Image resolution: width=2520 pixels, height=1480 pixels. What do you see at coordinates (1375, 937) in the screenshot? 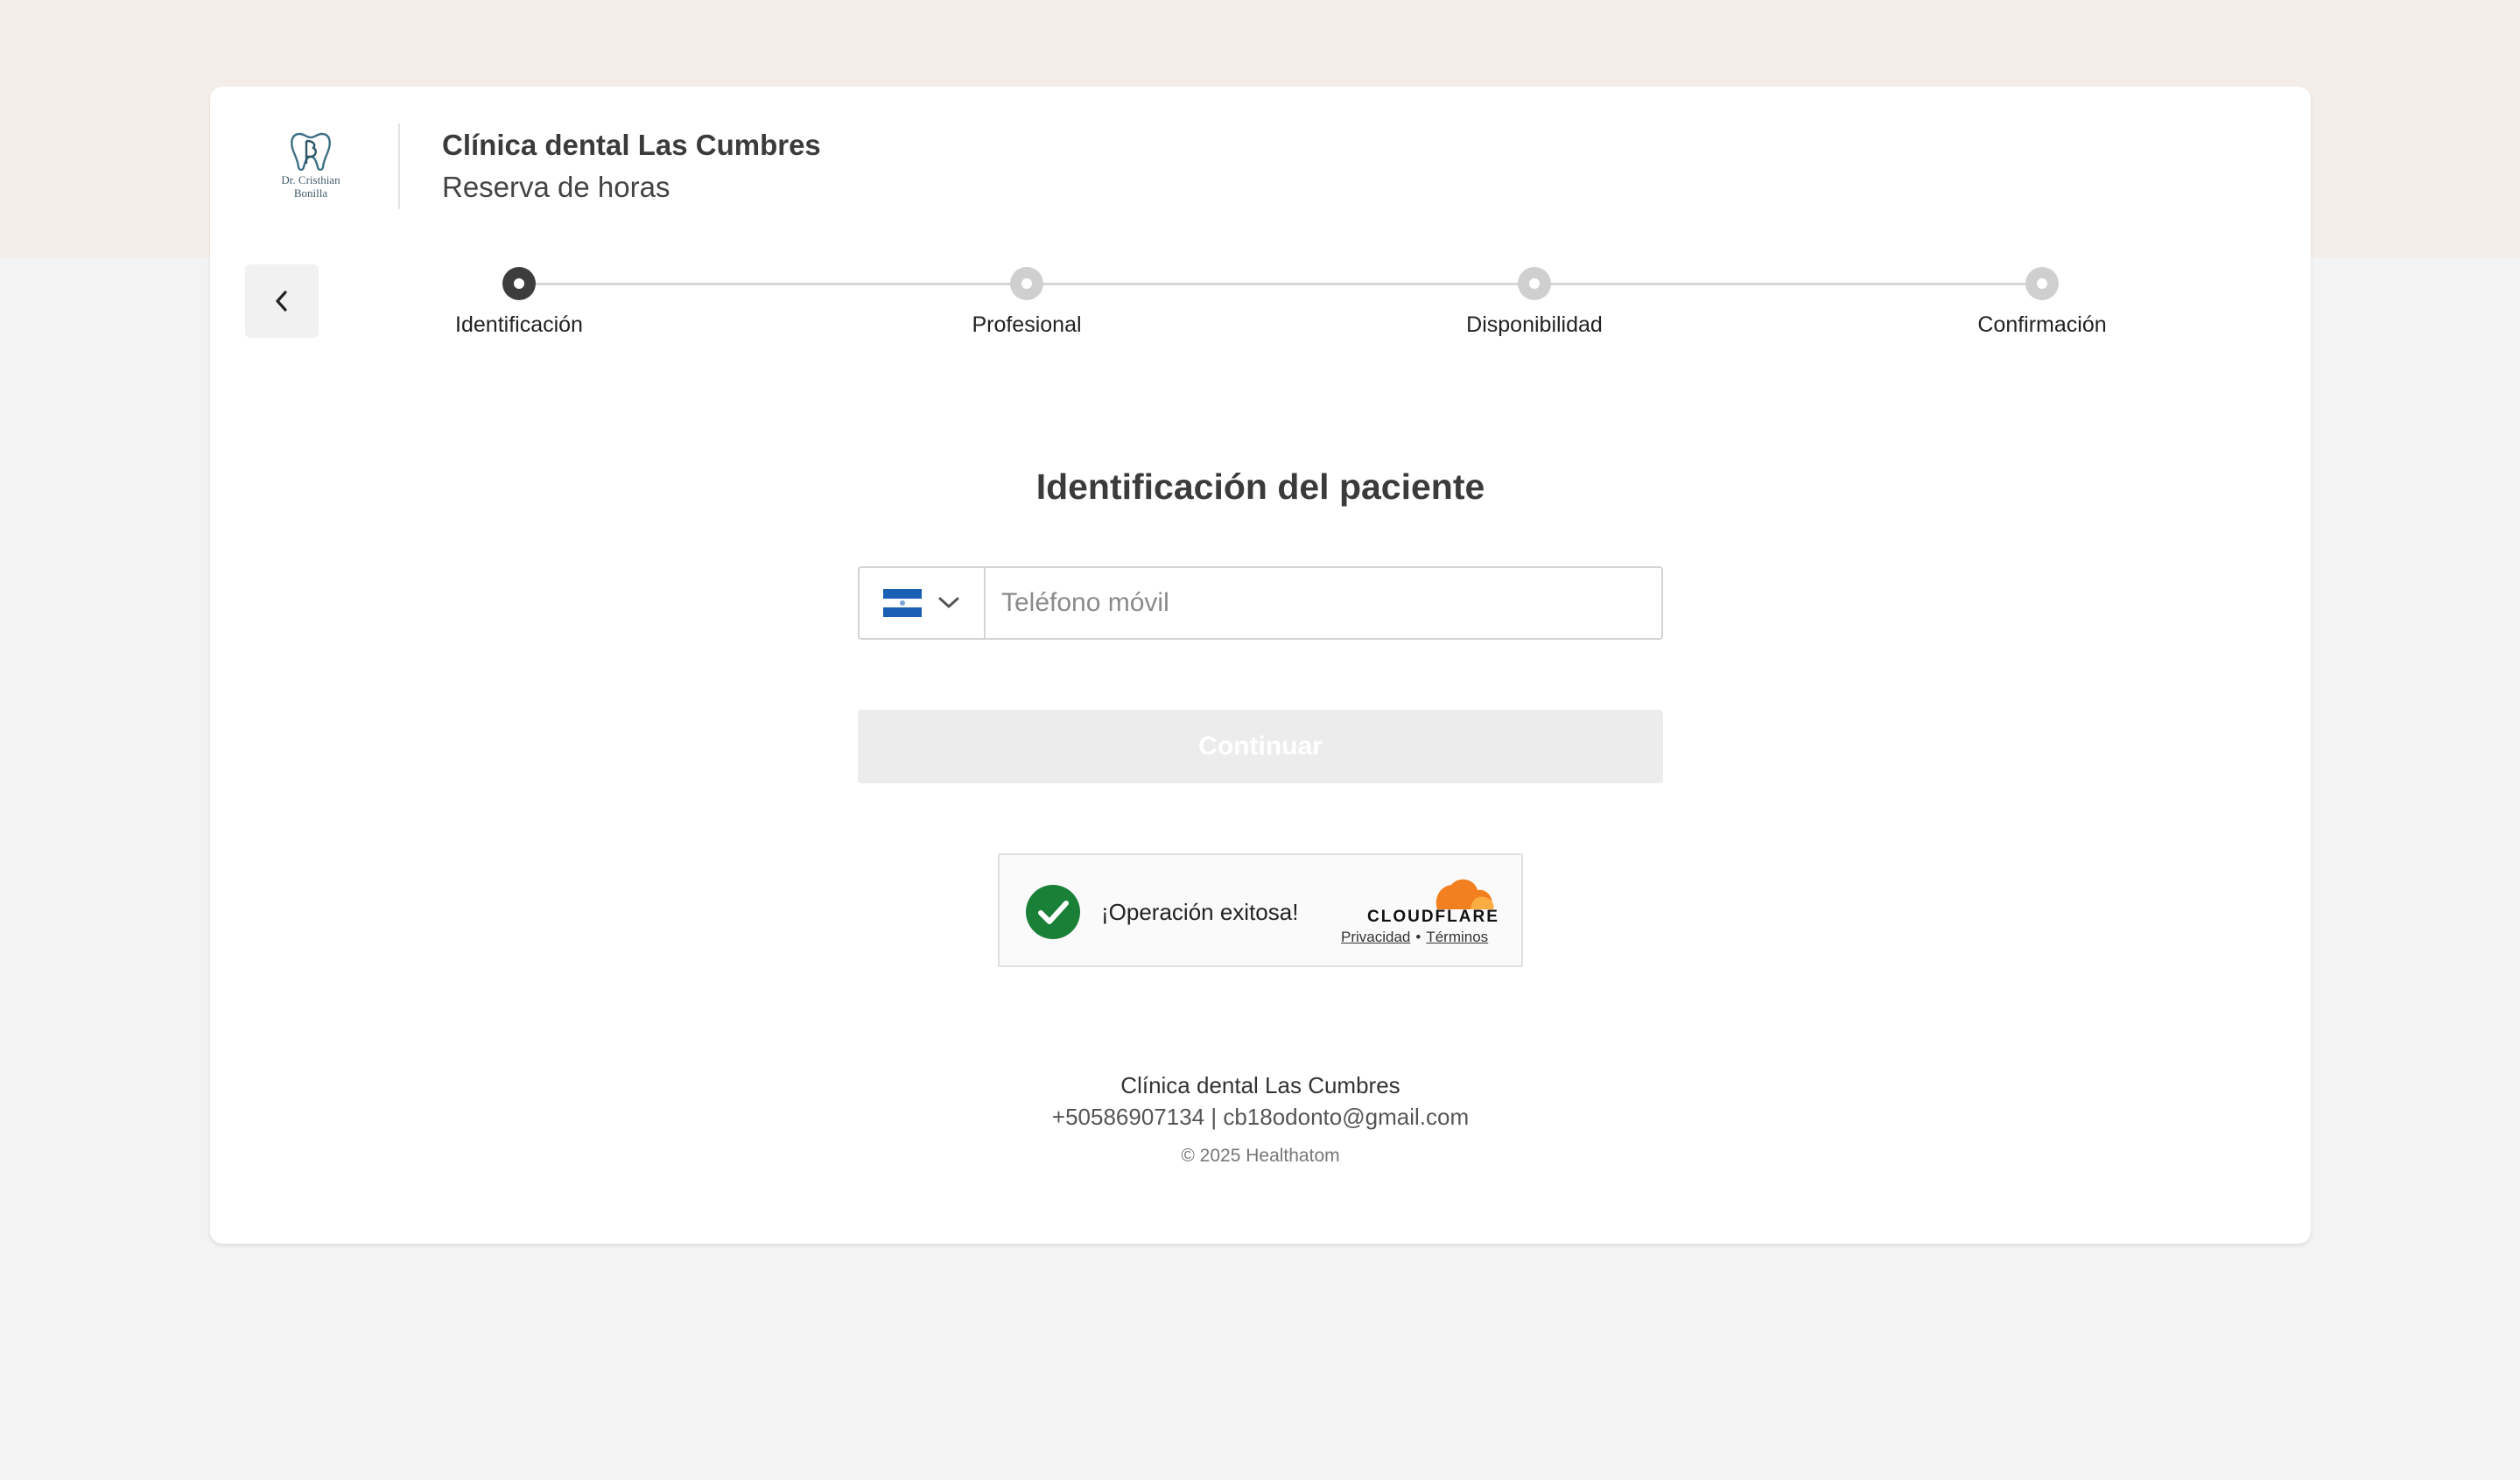
I see `privacy-link: Privacidad` at bounding box center [1375, 937].